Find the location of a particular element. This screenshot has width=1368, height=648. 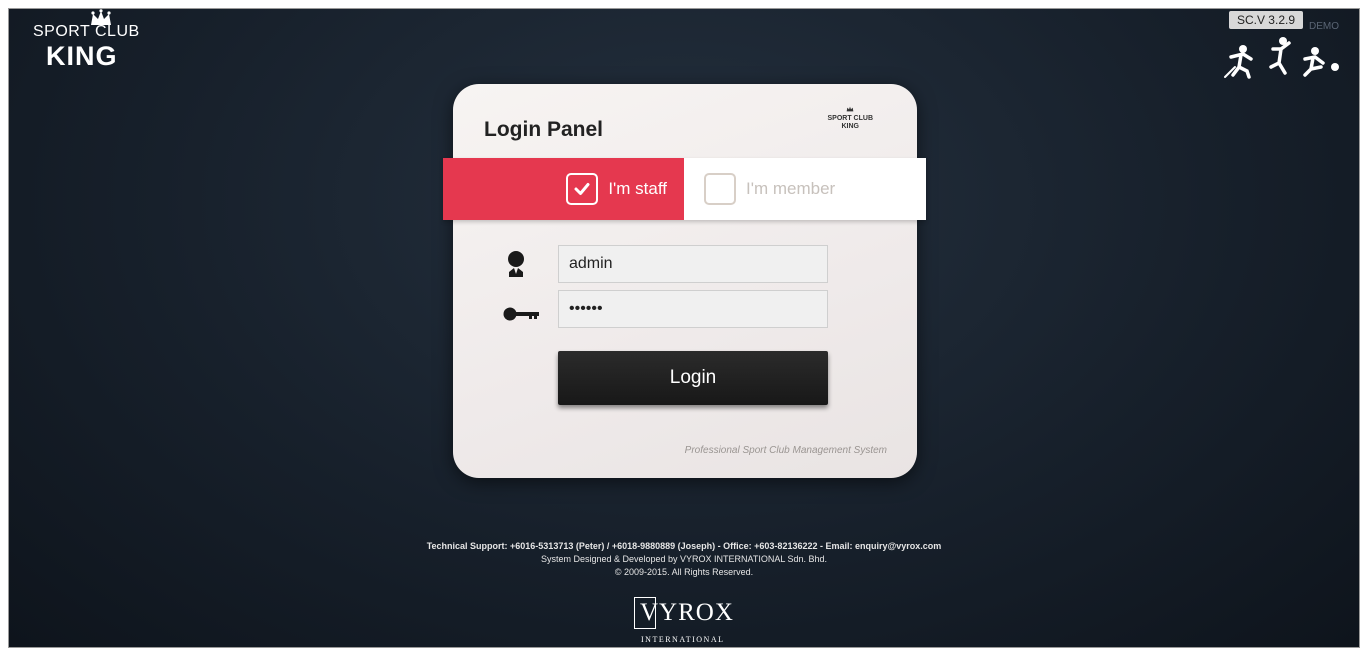

brand-line-1: SPORT CLUB is located at coordinates (86, 31).